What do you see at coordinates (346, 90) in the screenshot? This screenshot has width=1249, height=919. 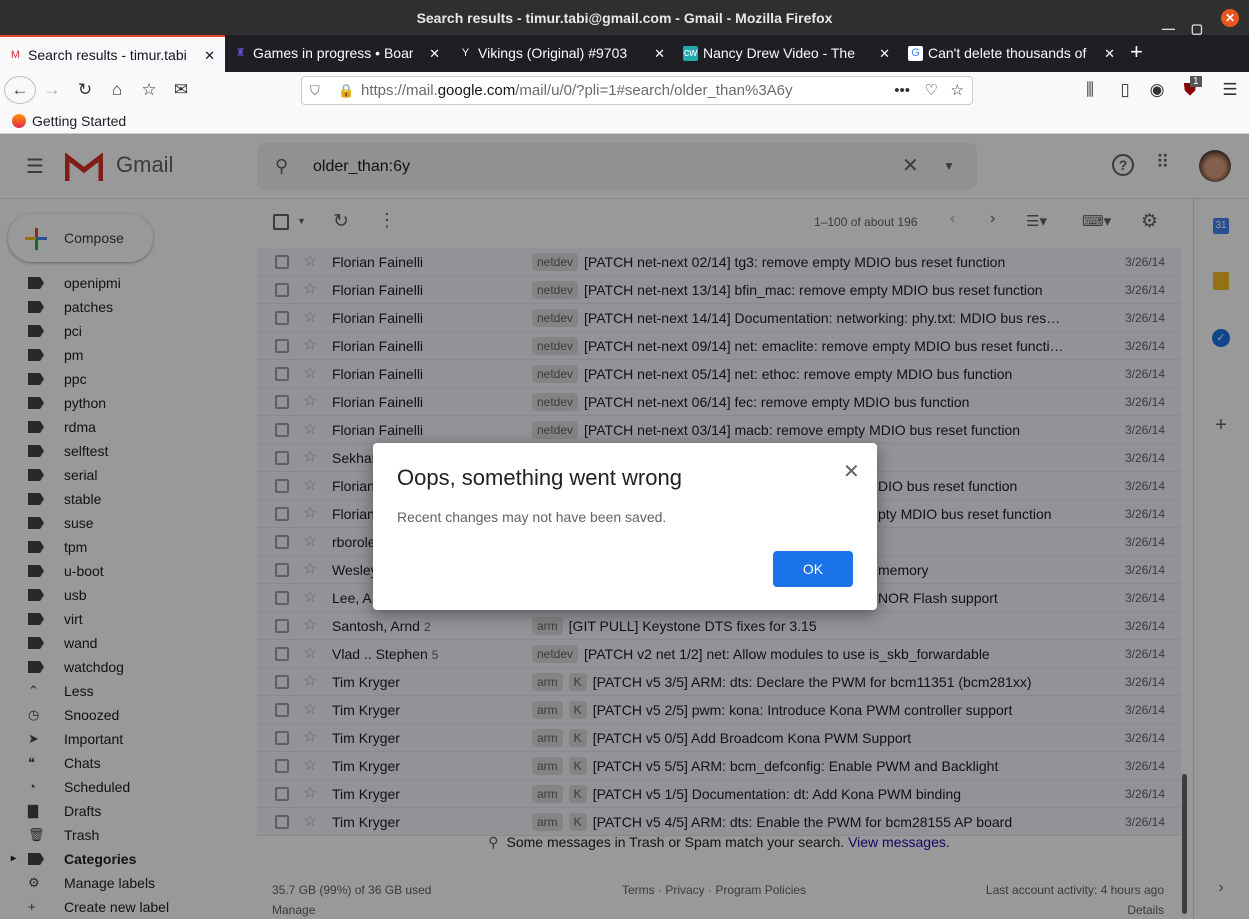 I see `lock-icon: 🔒` at bounding box center [346, 90].